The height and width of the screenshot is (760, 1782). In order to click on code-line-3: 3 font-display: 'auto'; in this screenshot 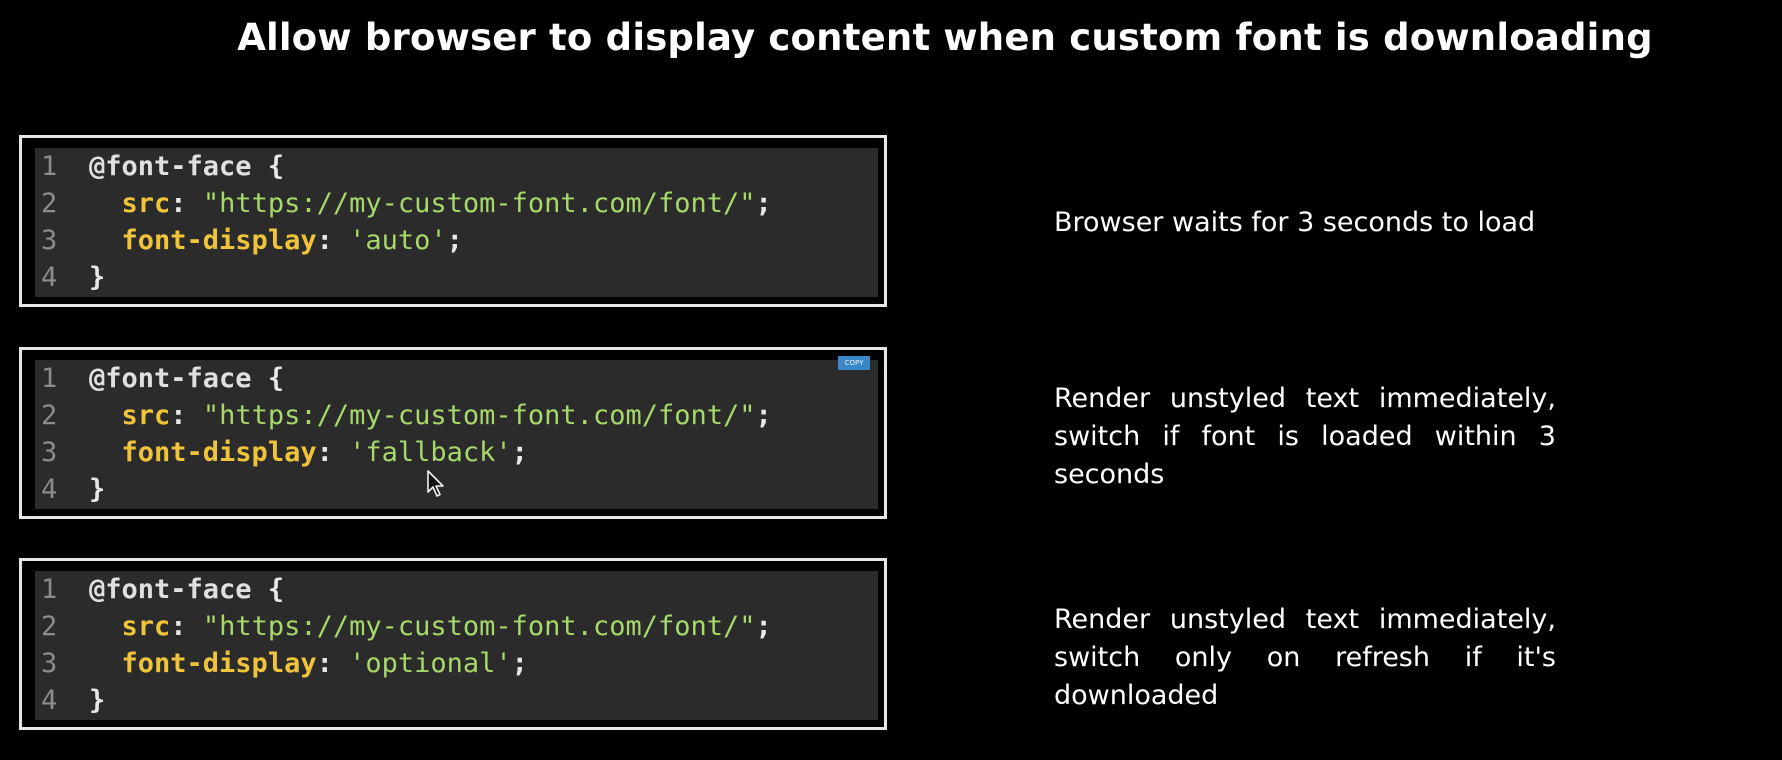, I will do `click(249, 241)`.